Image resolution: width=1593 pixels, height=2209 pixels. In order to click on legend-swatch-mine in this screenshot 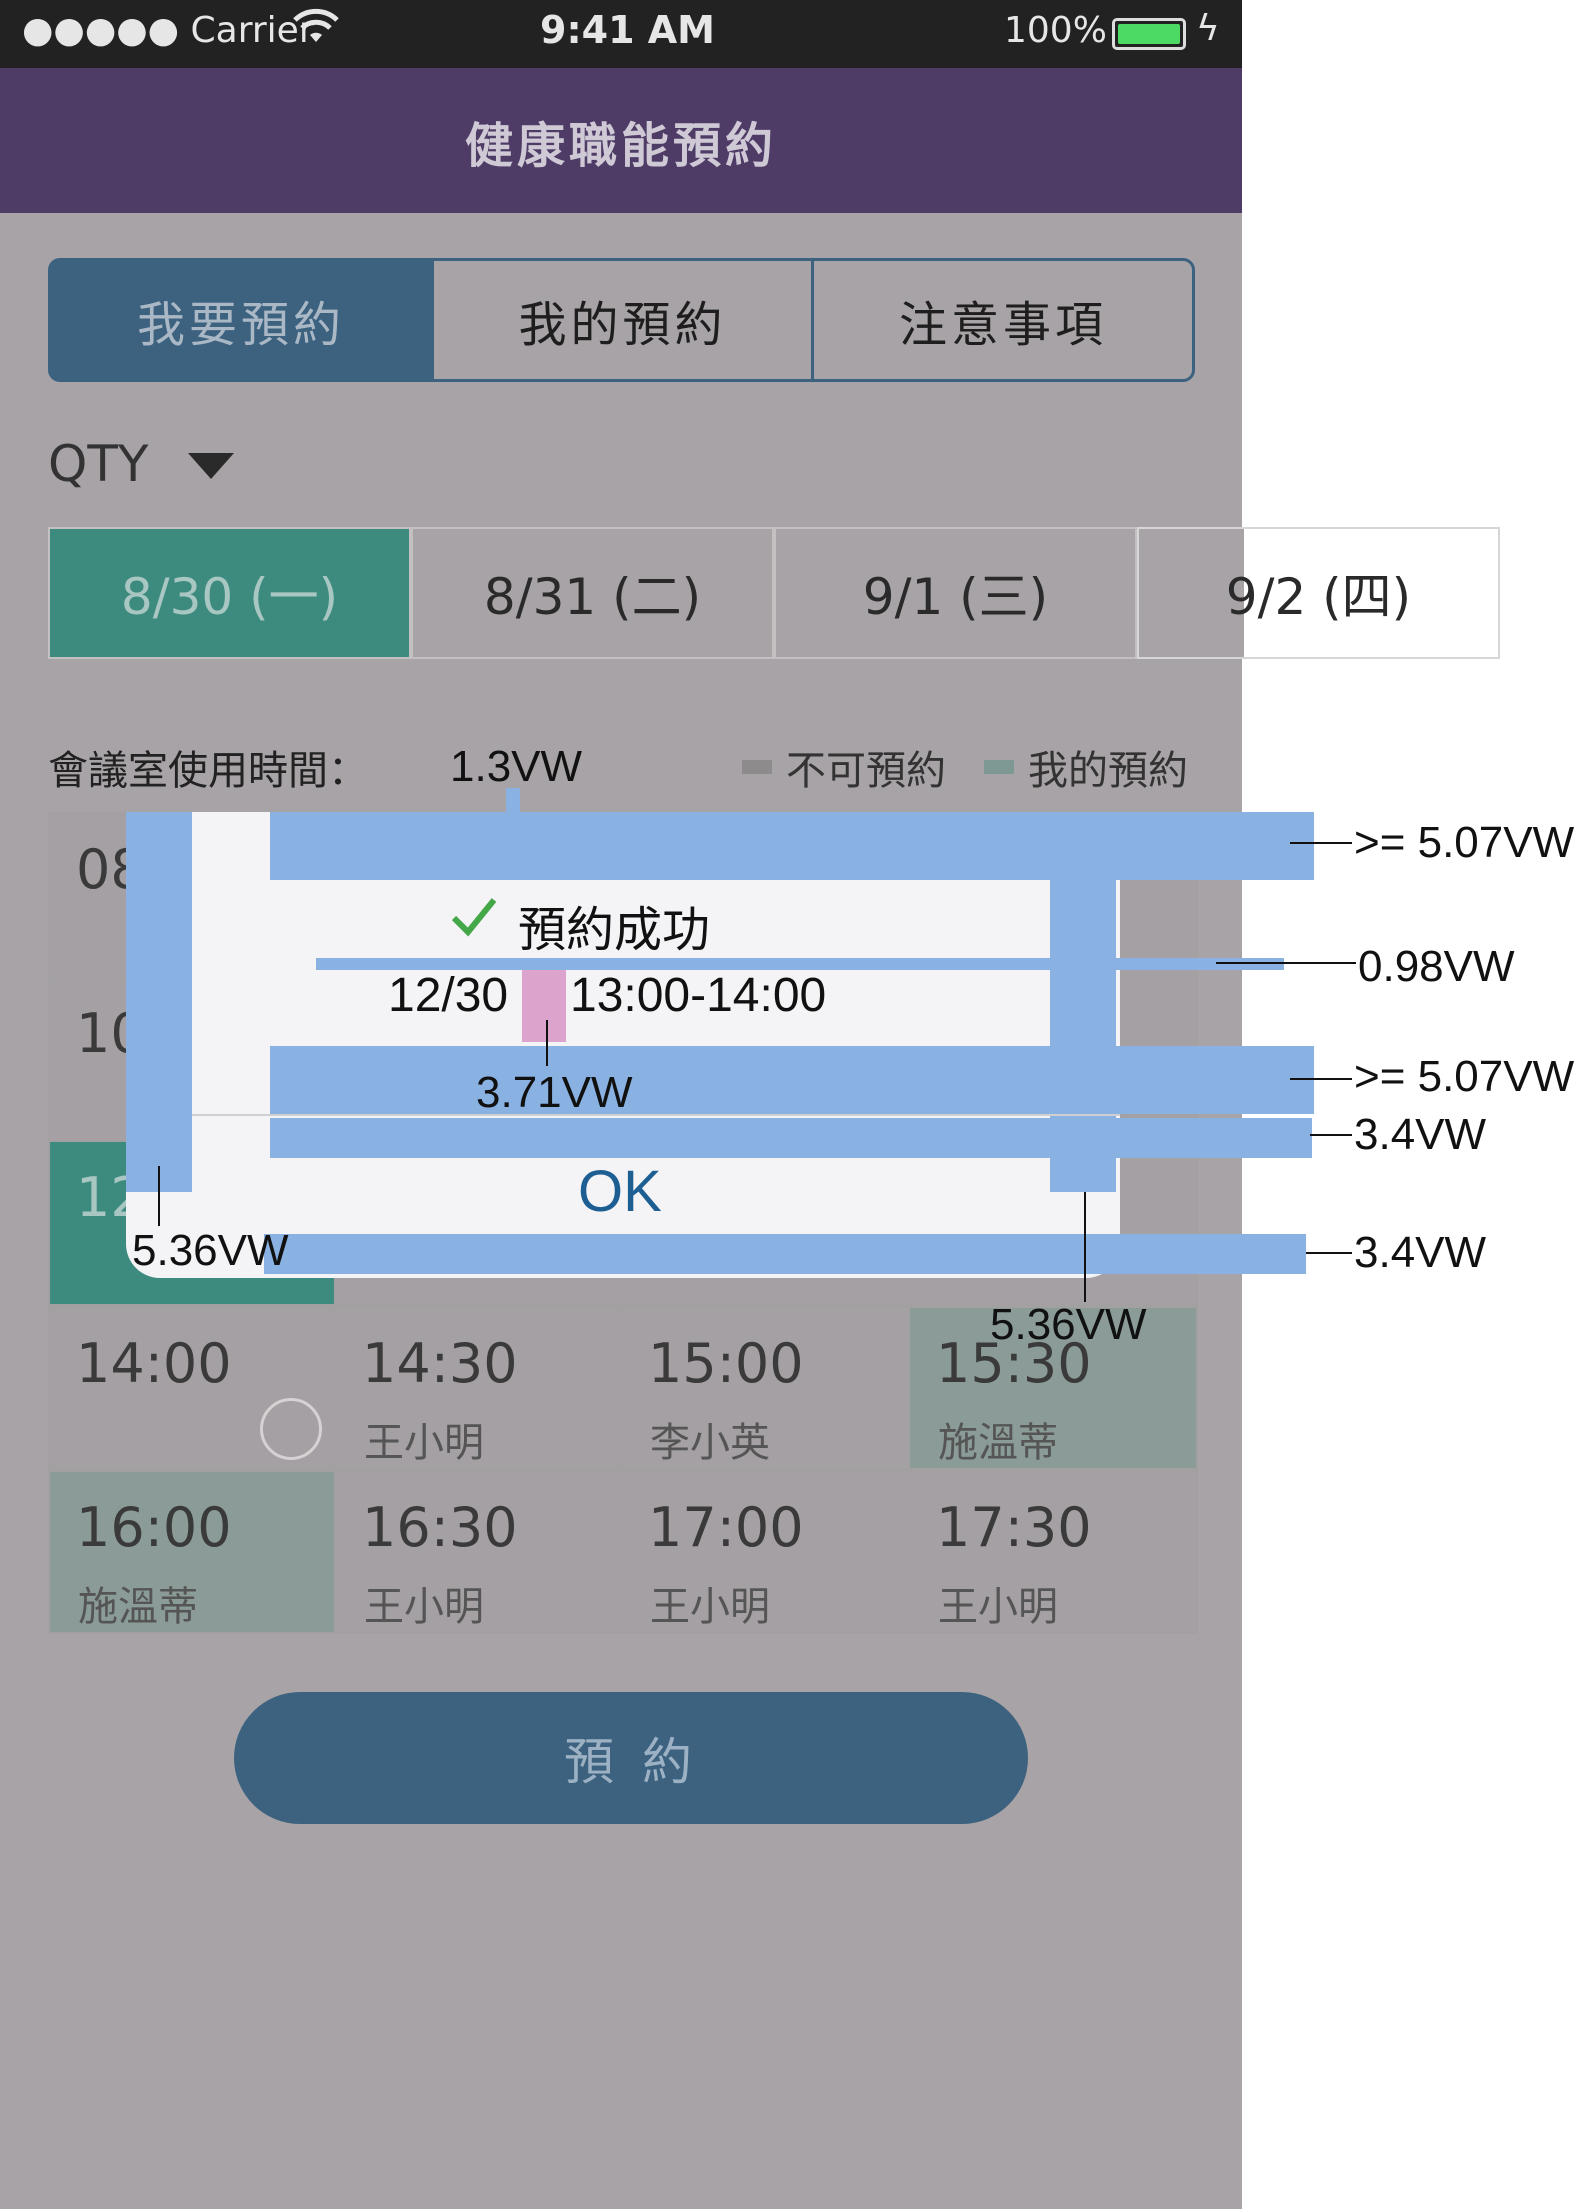, I will do `click(999, 767)`.